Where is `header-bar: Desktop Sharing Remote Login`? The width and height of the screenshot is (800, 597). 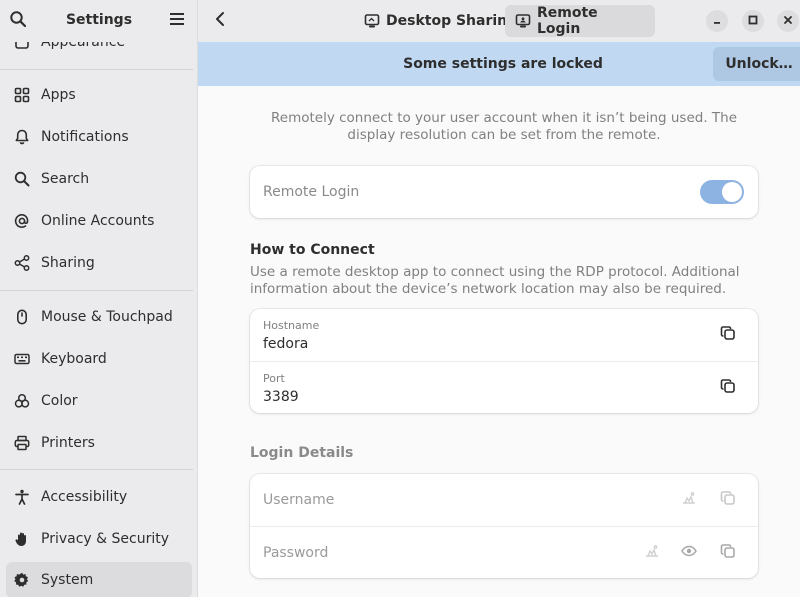
header-bar: Desktop Sharing Remote Login is located at coordinates (499, 21).